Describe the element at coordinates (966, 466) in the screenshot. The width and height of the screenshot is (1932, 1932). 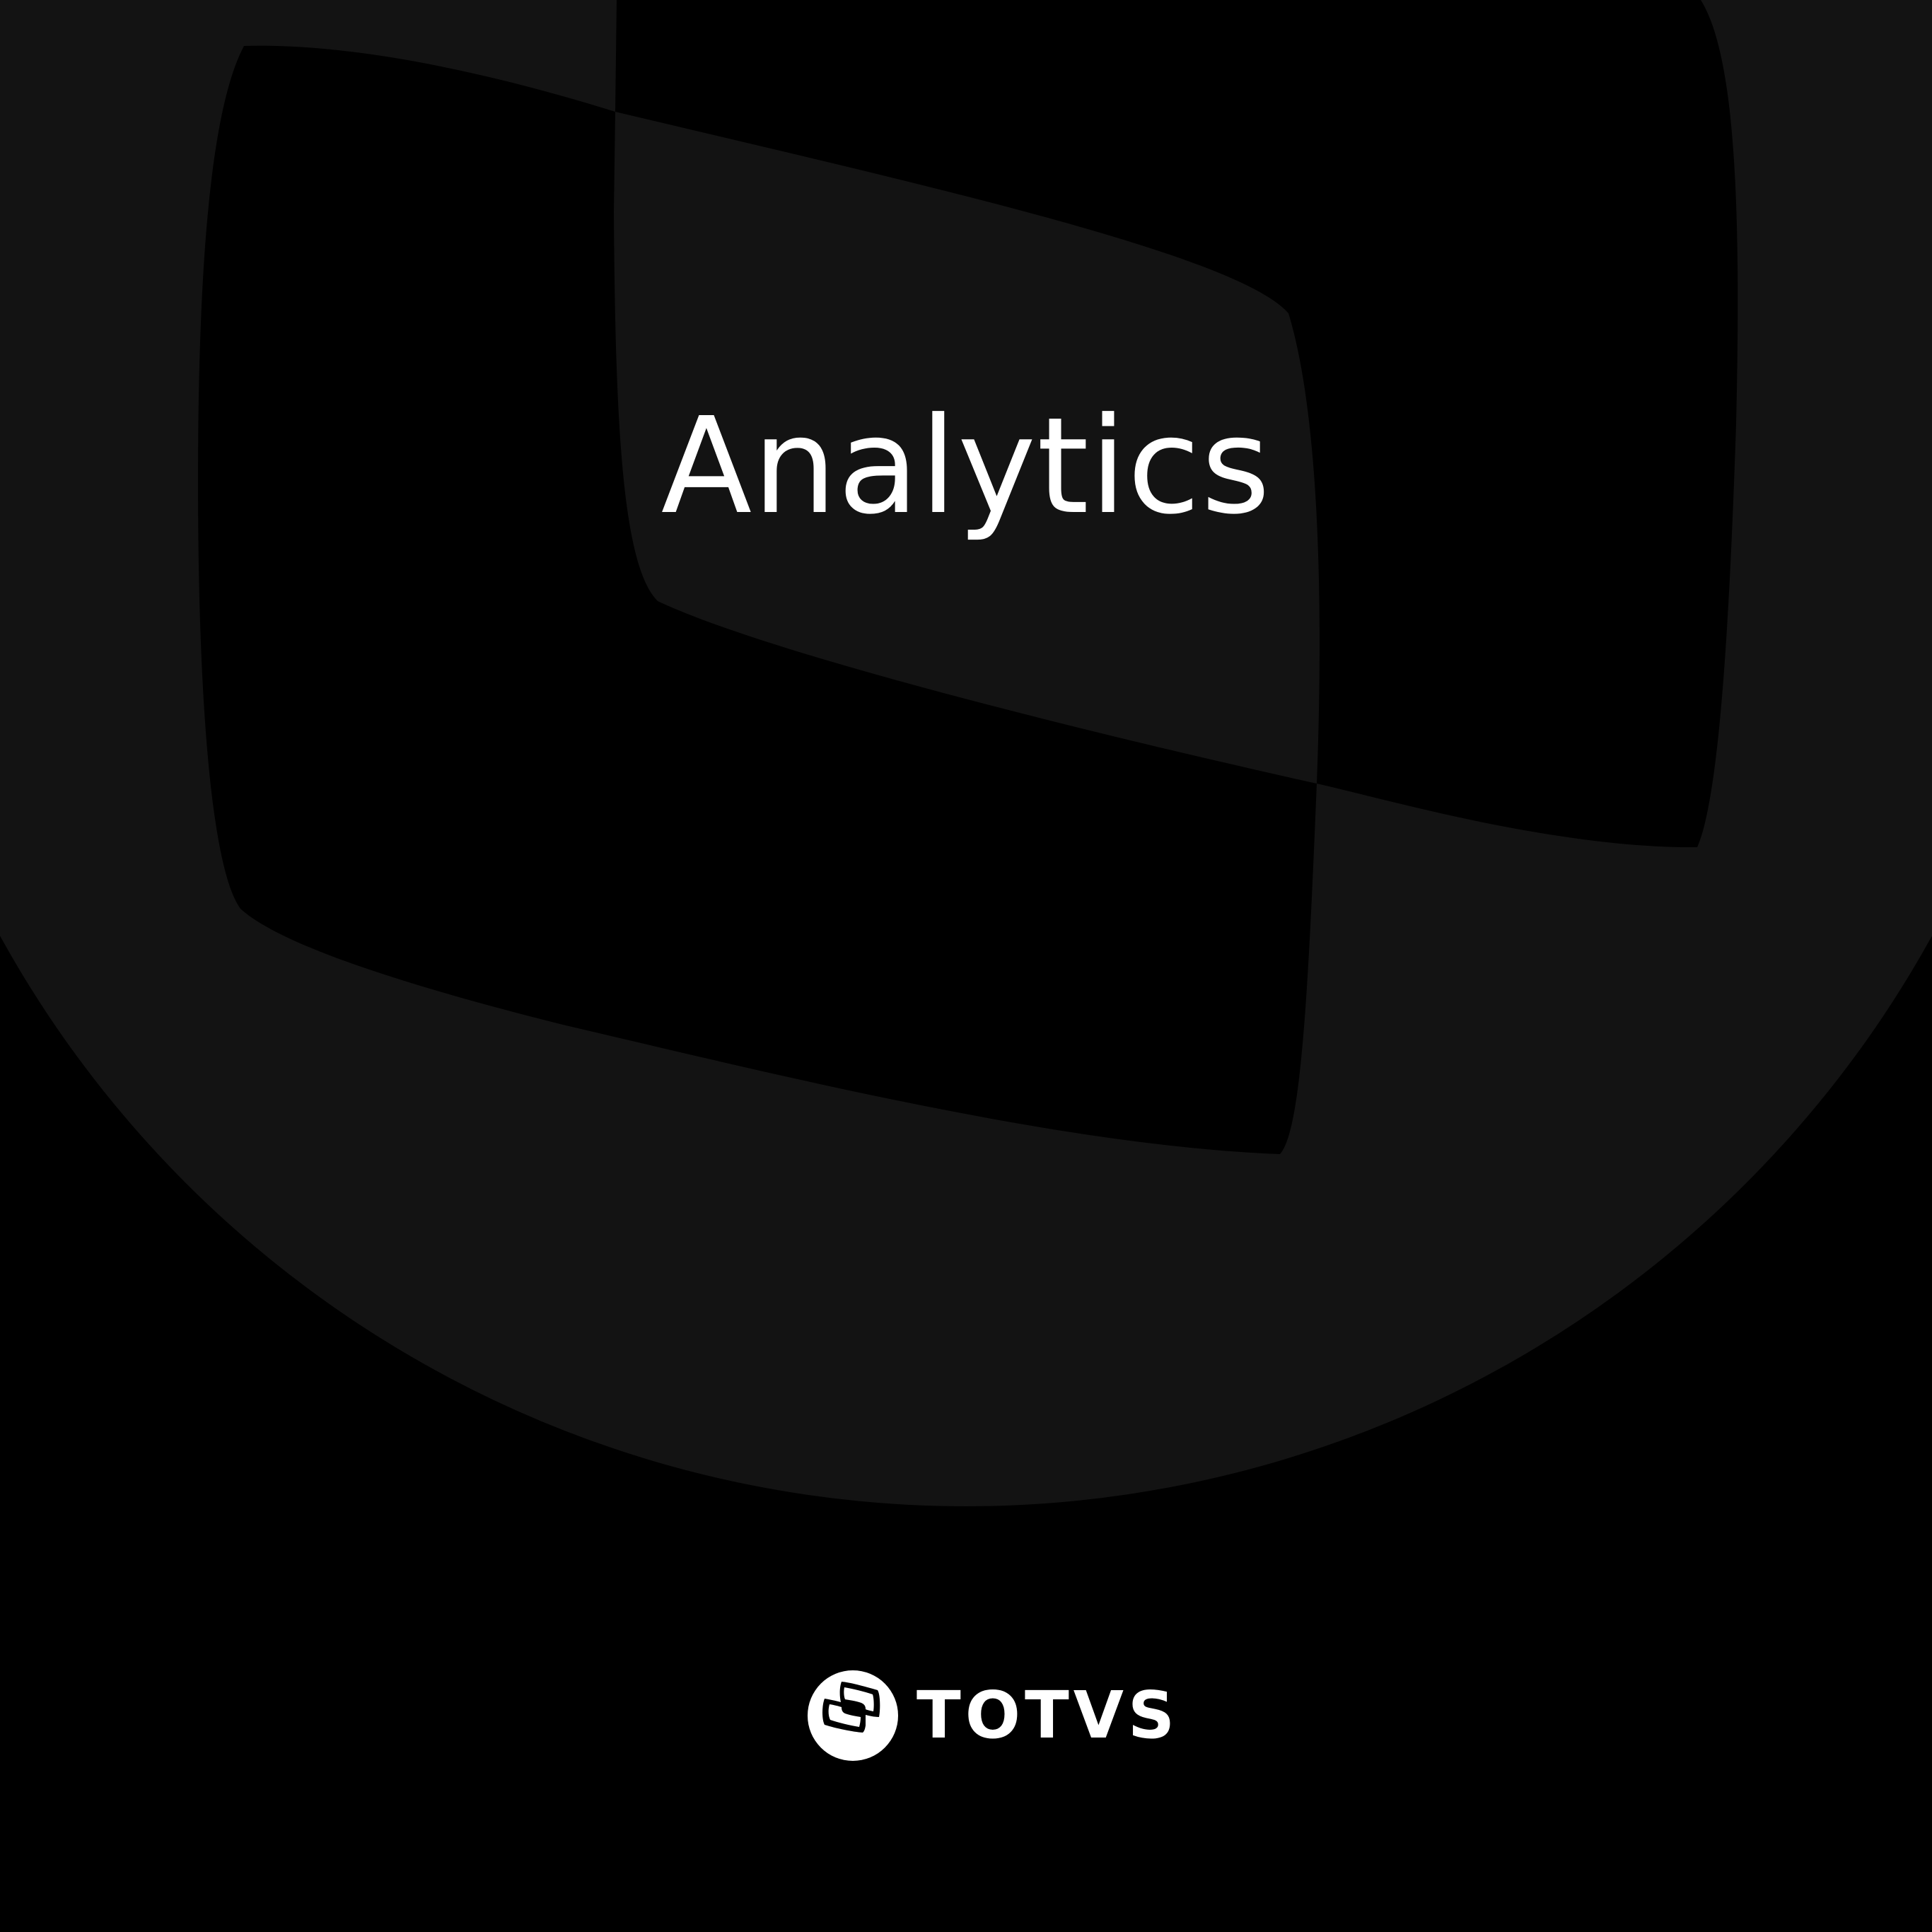
I see `page-title: Analytics` at that location.